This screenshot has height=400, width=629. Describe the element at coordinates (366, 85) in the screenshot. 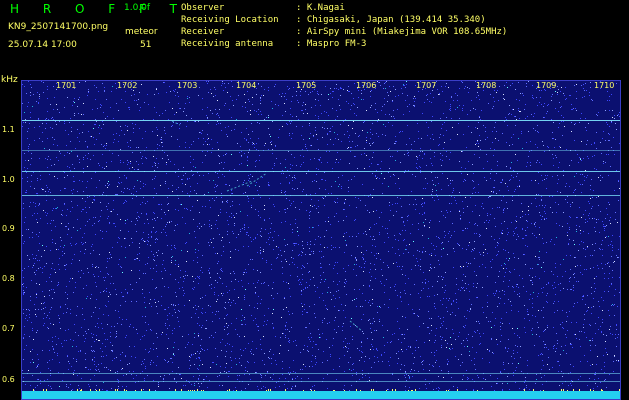

I see `x-tick-label: 1706` at that location.